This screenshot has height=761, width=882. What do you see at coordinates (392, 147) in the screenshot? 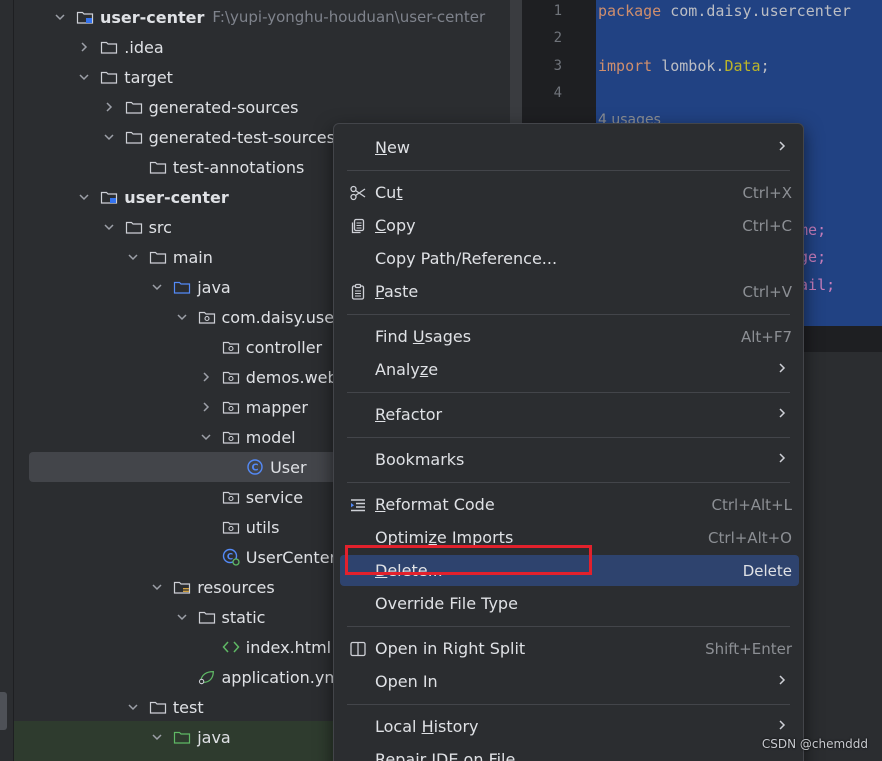
I see `menu-item-label: New` at bounding box center [392, 147].